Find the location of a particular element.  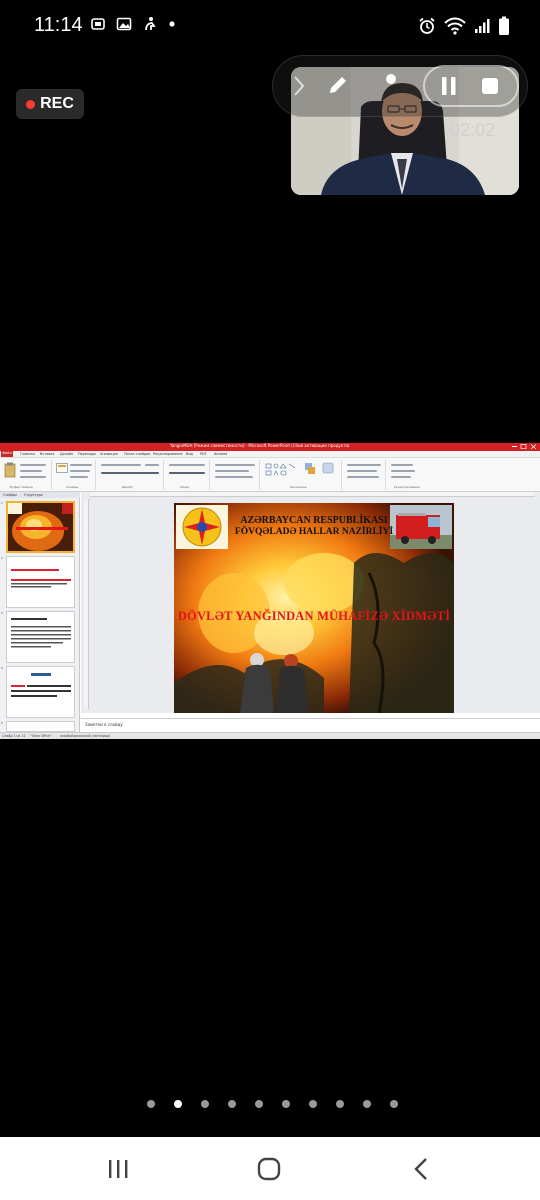

tab-slideshow: Показ слайдов is located at coordinates (137, 454).